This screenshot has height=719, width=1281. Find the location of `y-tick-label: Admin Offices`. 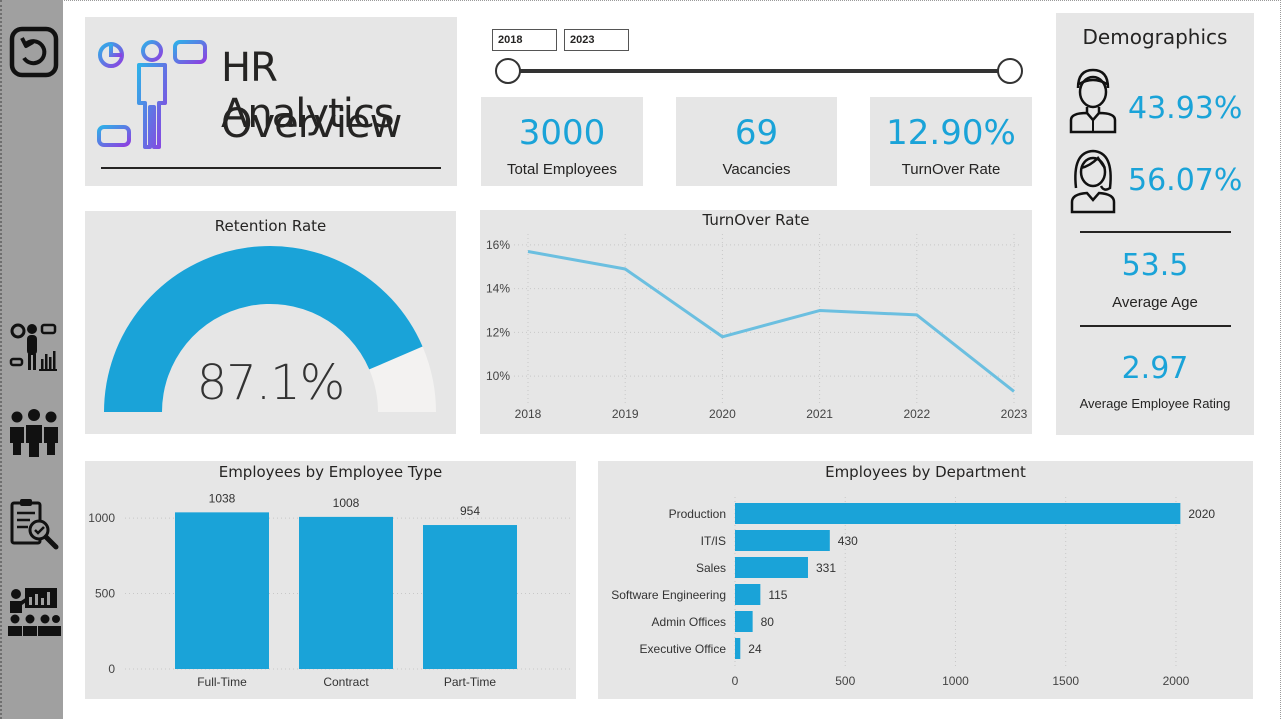

y-tick-label: Admin Offices is located at coordinates (689, 622).